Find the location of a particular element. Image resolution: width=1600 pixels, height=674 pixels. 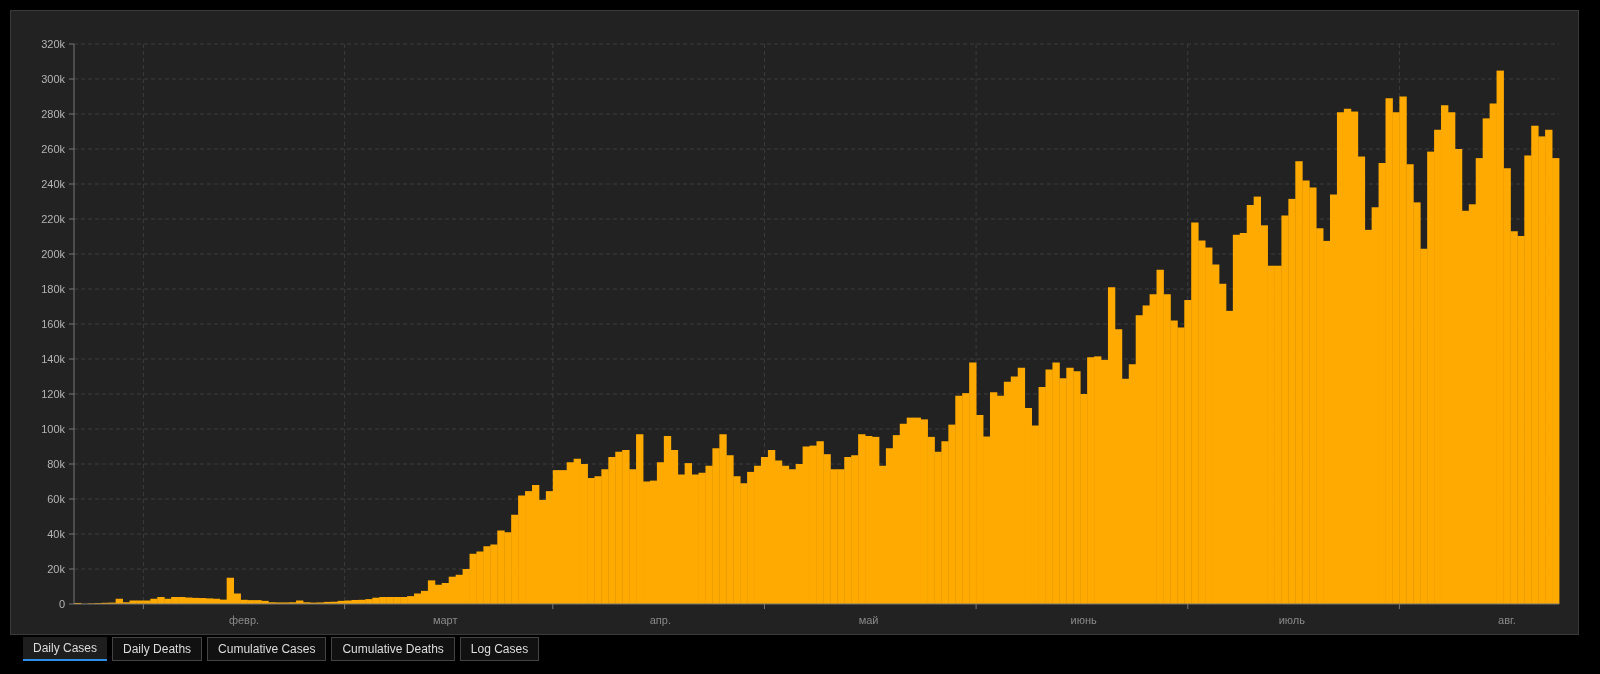

x-tick-label: июнь is located at coordinates (1083, 620).